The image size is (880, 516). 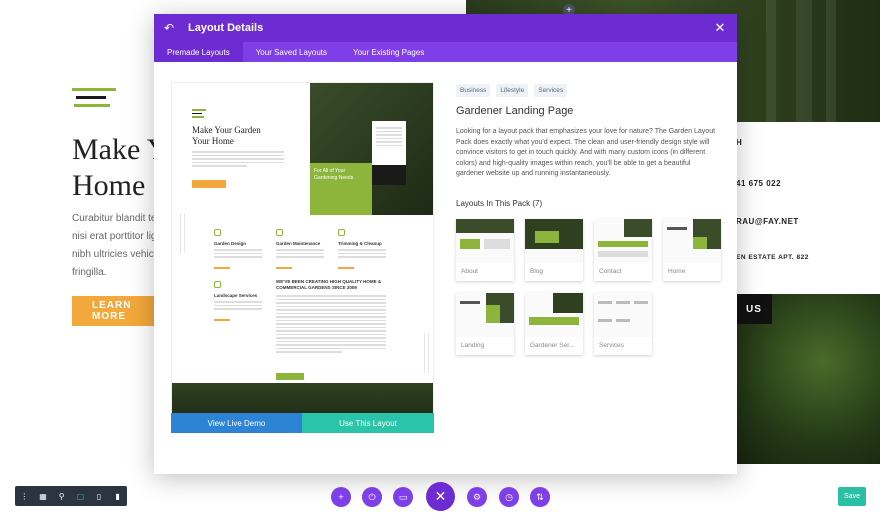 I want to click on modal-title: Layout Details, so click(x=226, y=28).